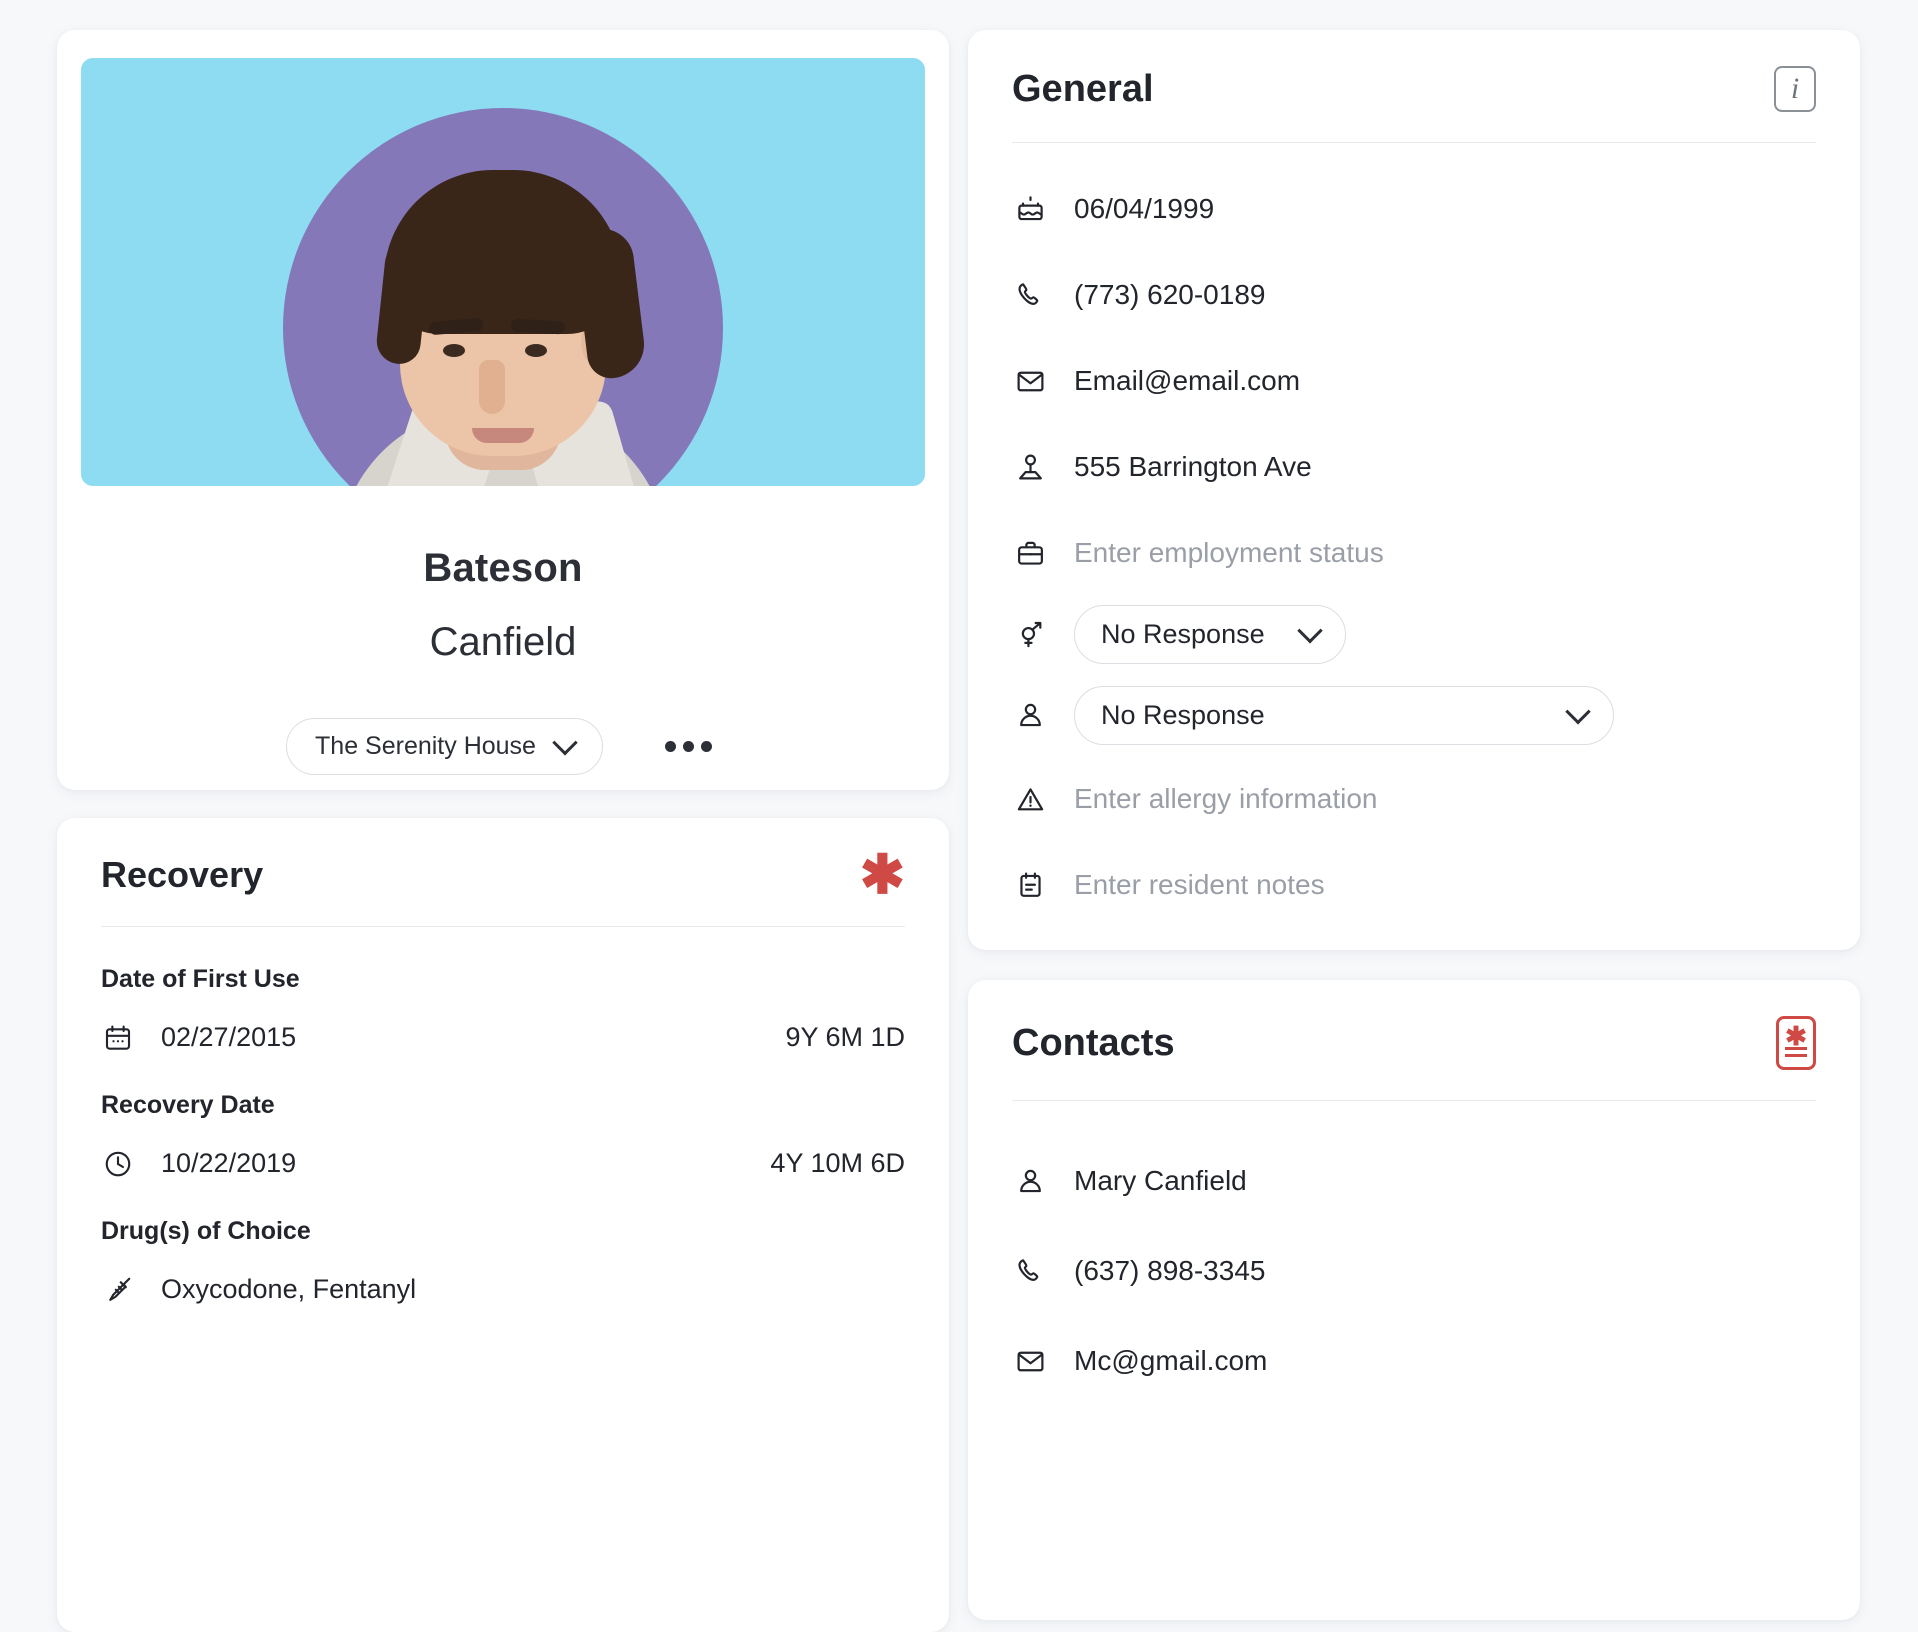 The height and width of the screenshot is (1632, 1918). Describe the element at coordinates (1030, 634) in the screenshot. I see `gender-intersex-icon` at that location.